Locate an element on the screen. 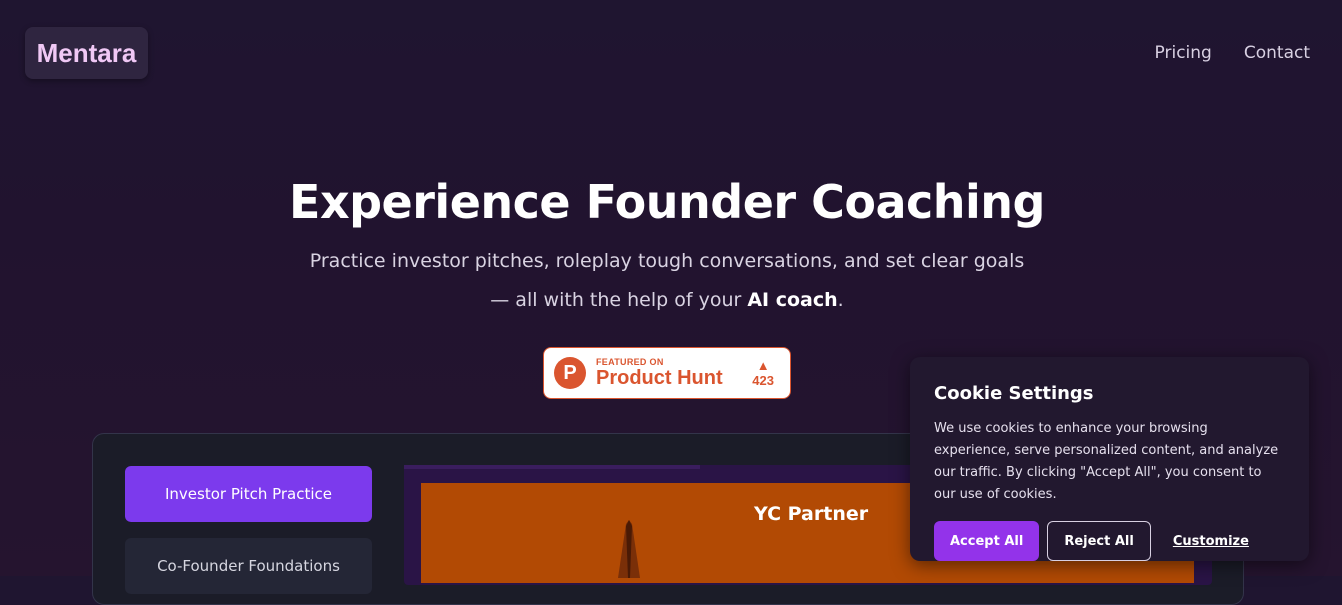 This screenshot has width=1342, height=605. product-hunt-votes: ▲ 423 is located at coordinates (763, 372).